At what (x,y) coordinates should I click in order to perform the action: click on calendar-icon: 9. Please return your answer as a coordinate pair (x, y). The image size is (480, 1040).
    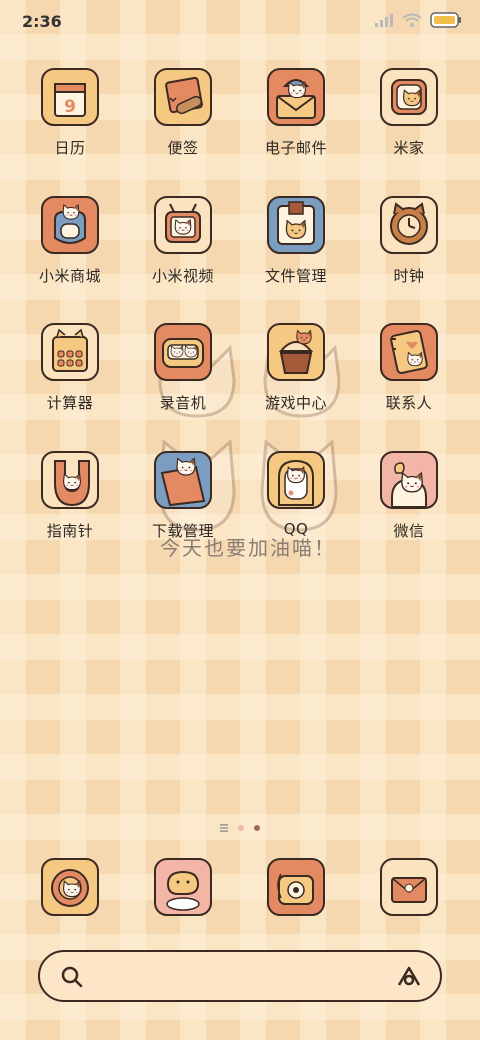
    Looking at the image, I should click on (70, 97).